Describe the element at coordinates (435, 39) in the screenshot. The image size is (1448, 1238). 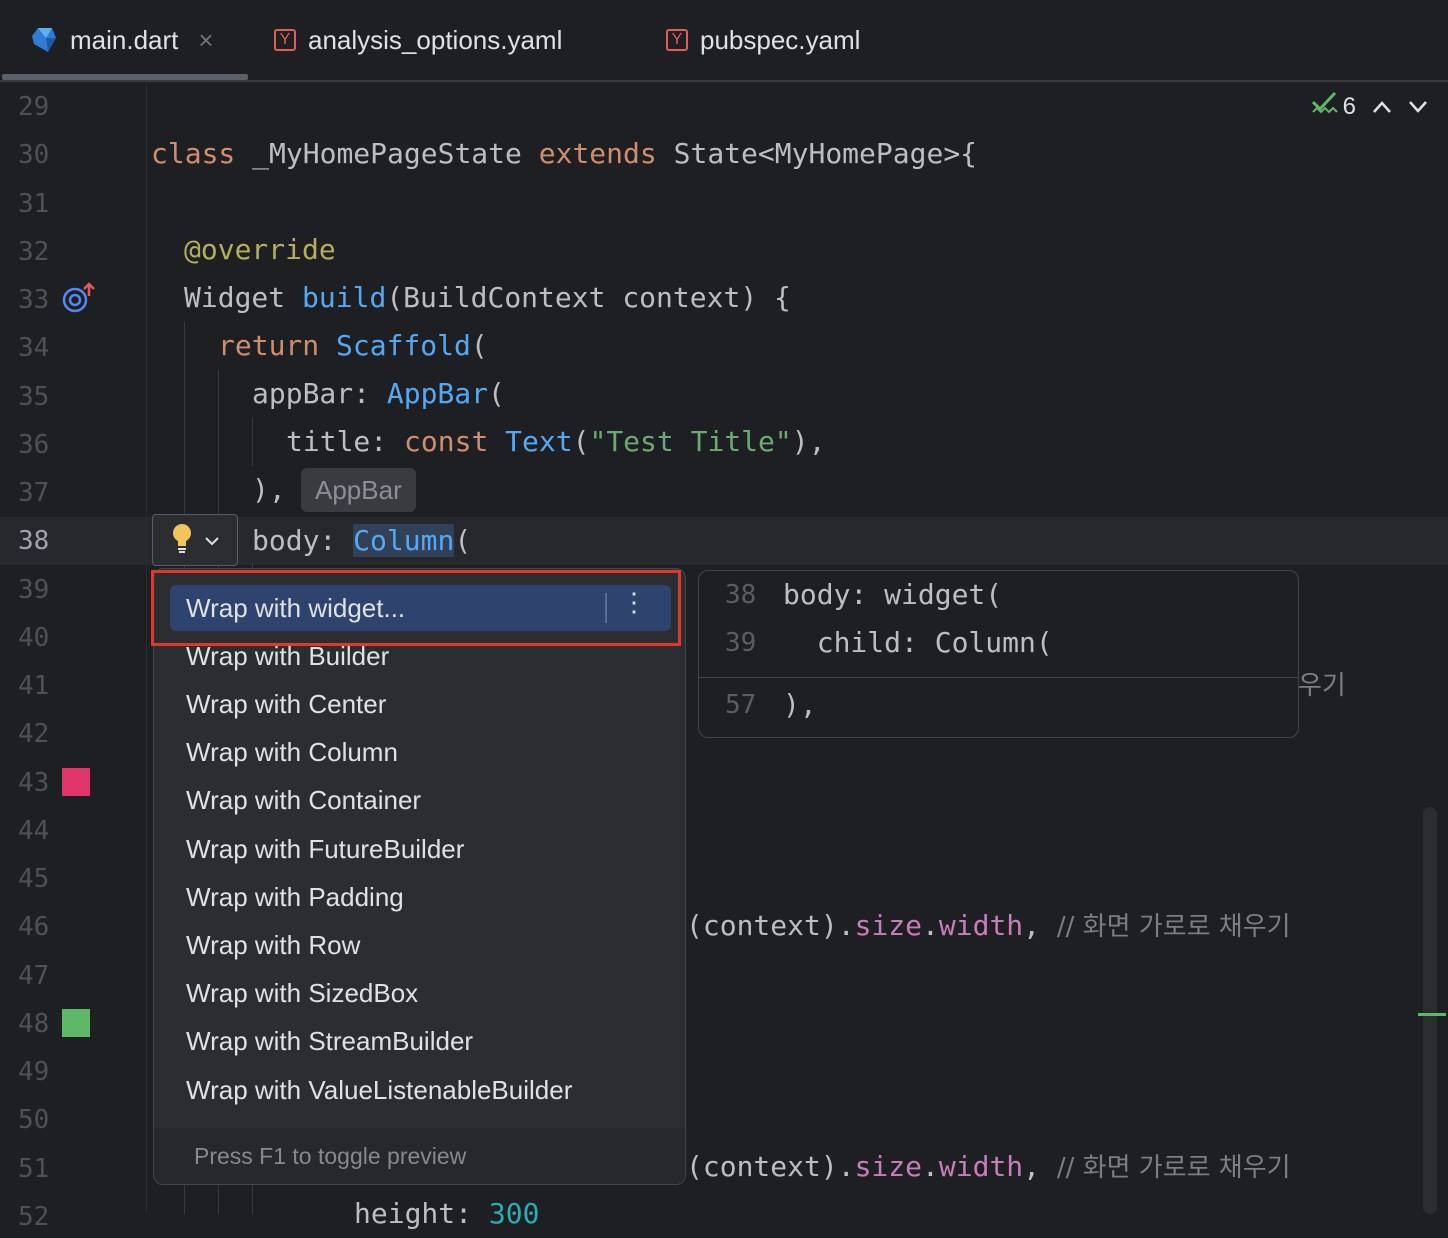
I see `tab-label: analysis_options.yaml` at that location.